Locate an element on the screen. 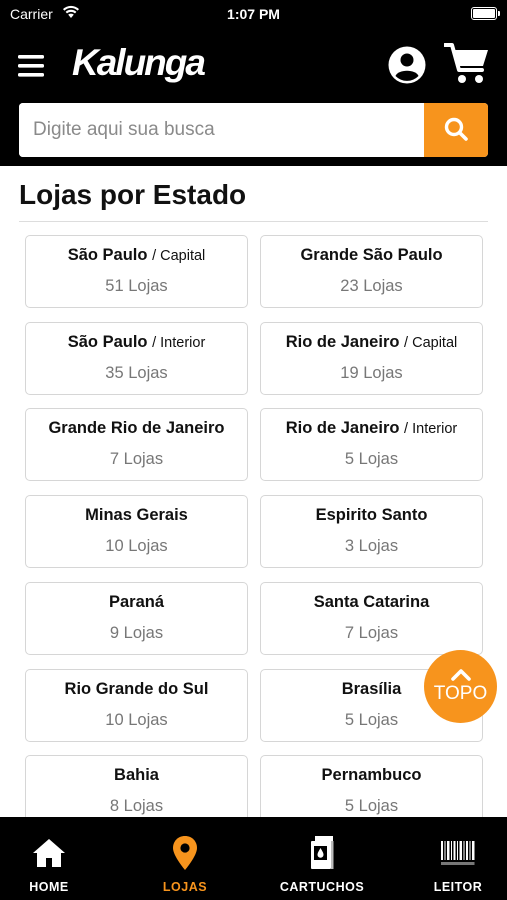 This screenshot has height=900, width=507. tab-cartuchos: CARTUCHOS is located at coordinates (322, 858).